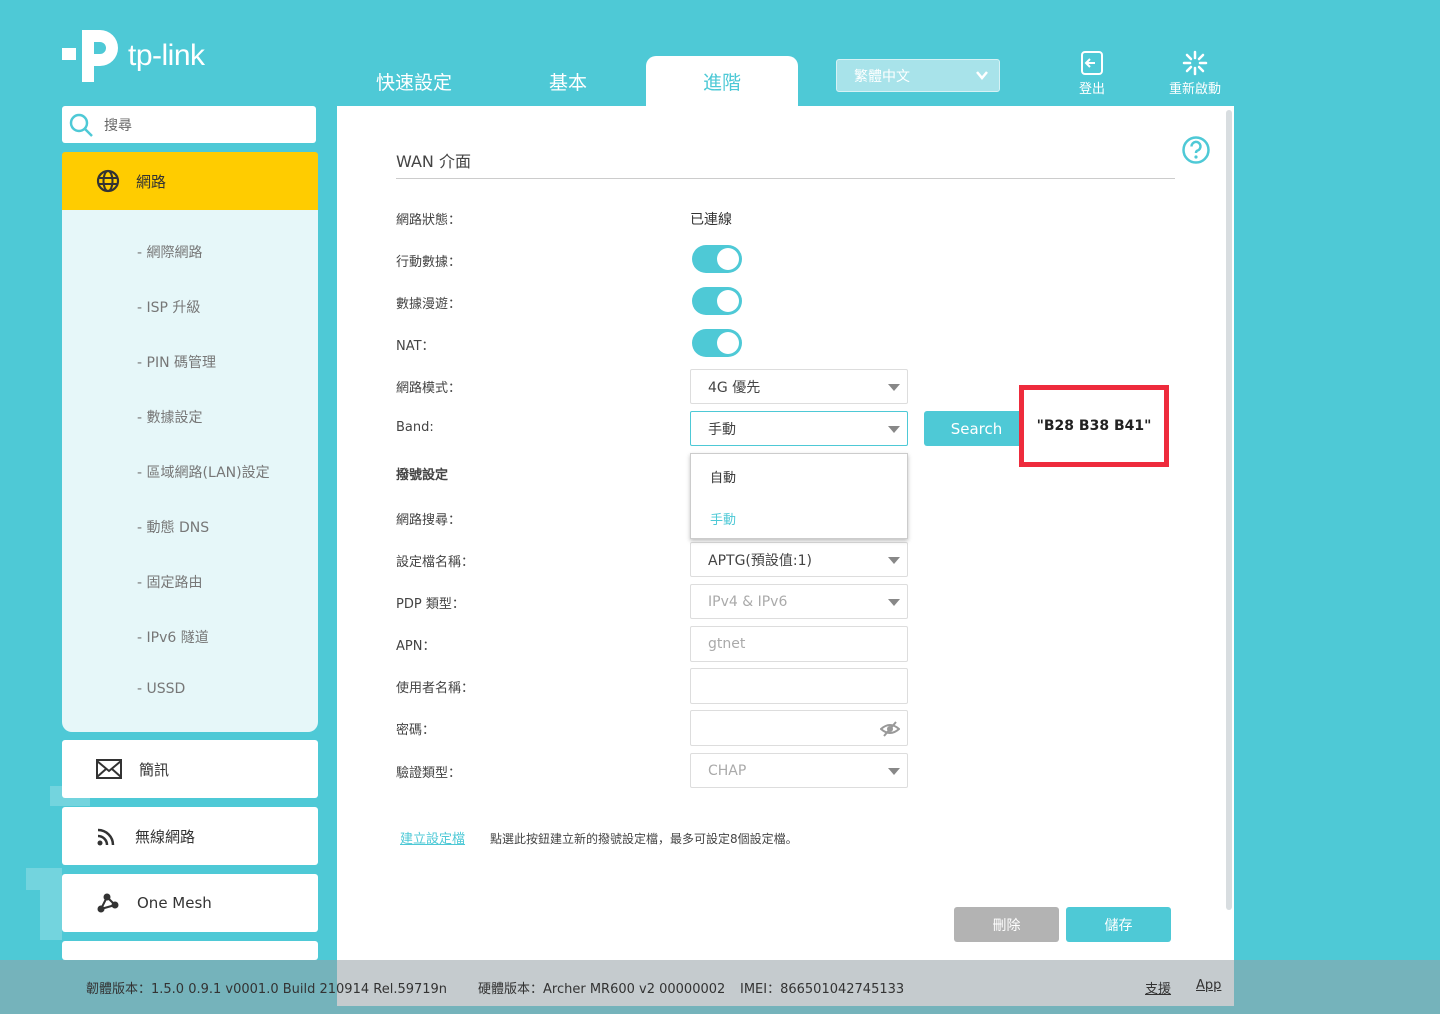  Describe the element at coordinates (170, 417) in the screenshot. I see `subnav-data-settings: - 數據設定` at that location.